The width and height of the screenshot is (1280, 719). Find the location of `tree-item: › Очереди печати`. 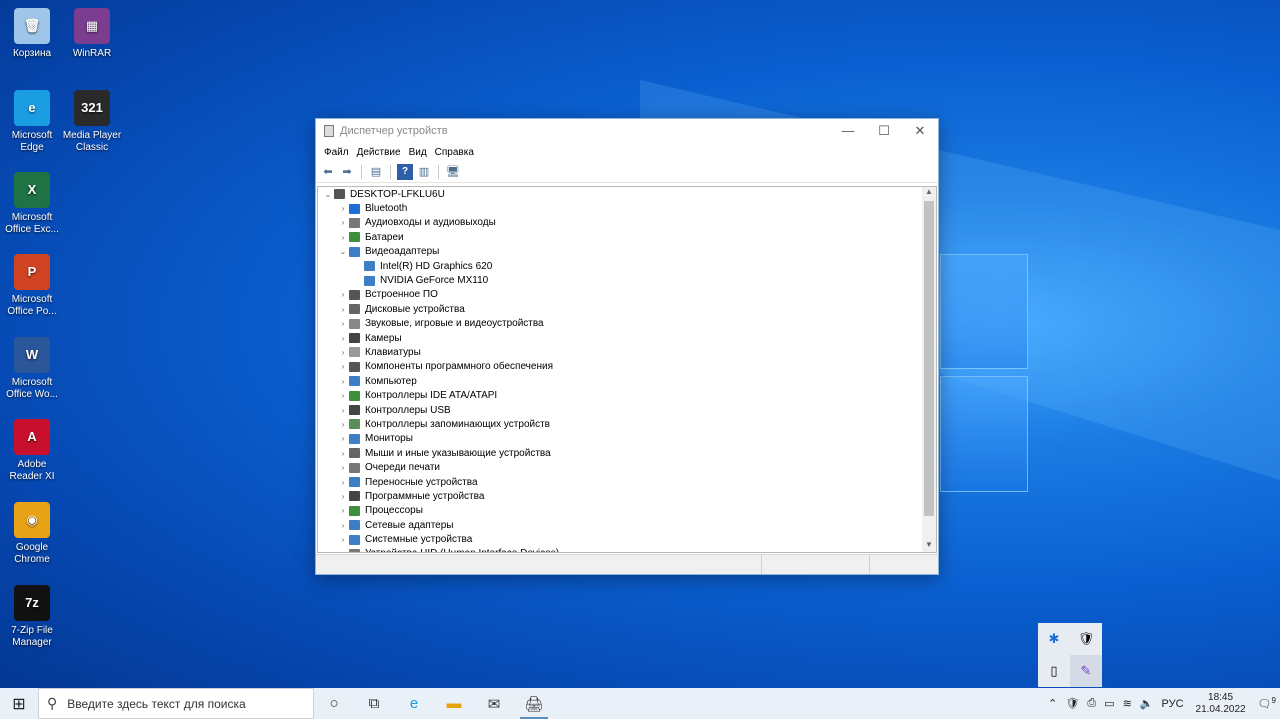

tree-item: › Очереди печати is located at coordinates (627, 467).